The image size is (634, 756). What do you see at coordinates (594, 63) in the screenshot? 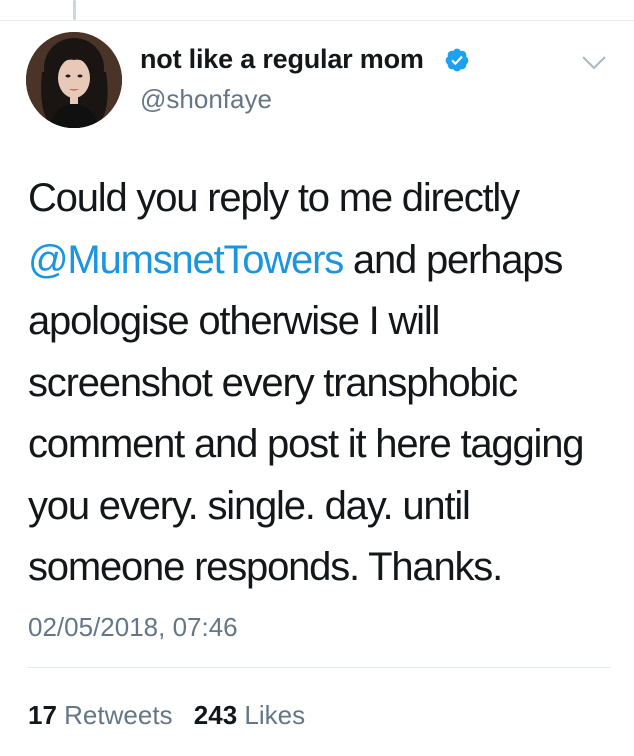
I see `chevron-down-icon` at bounding box center [594, 63].